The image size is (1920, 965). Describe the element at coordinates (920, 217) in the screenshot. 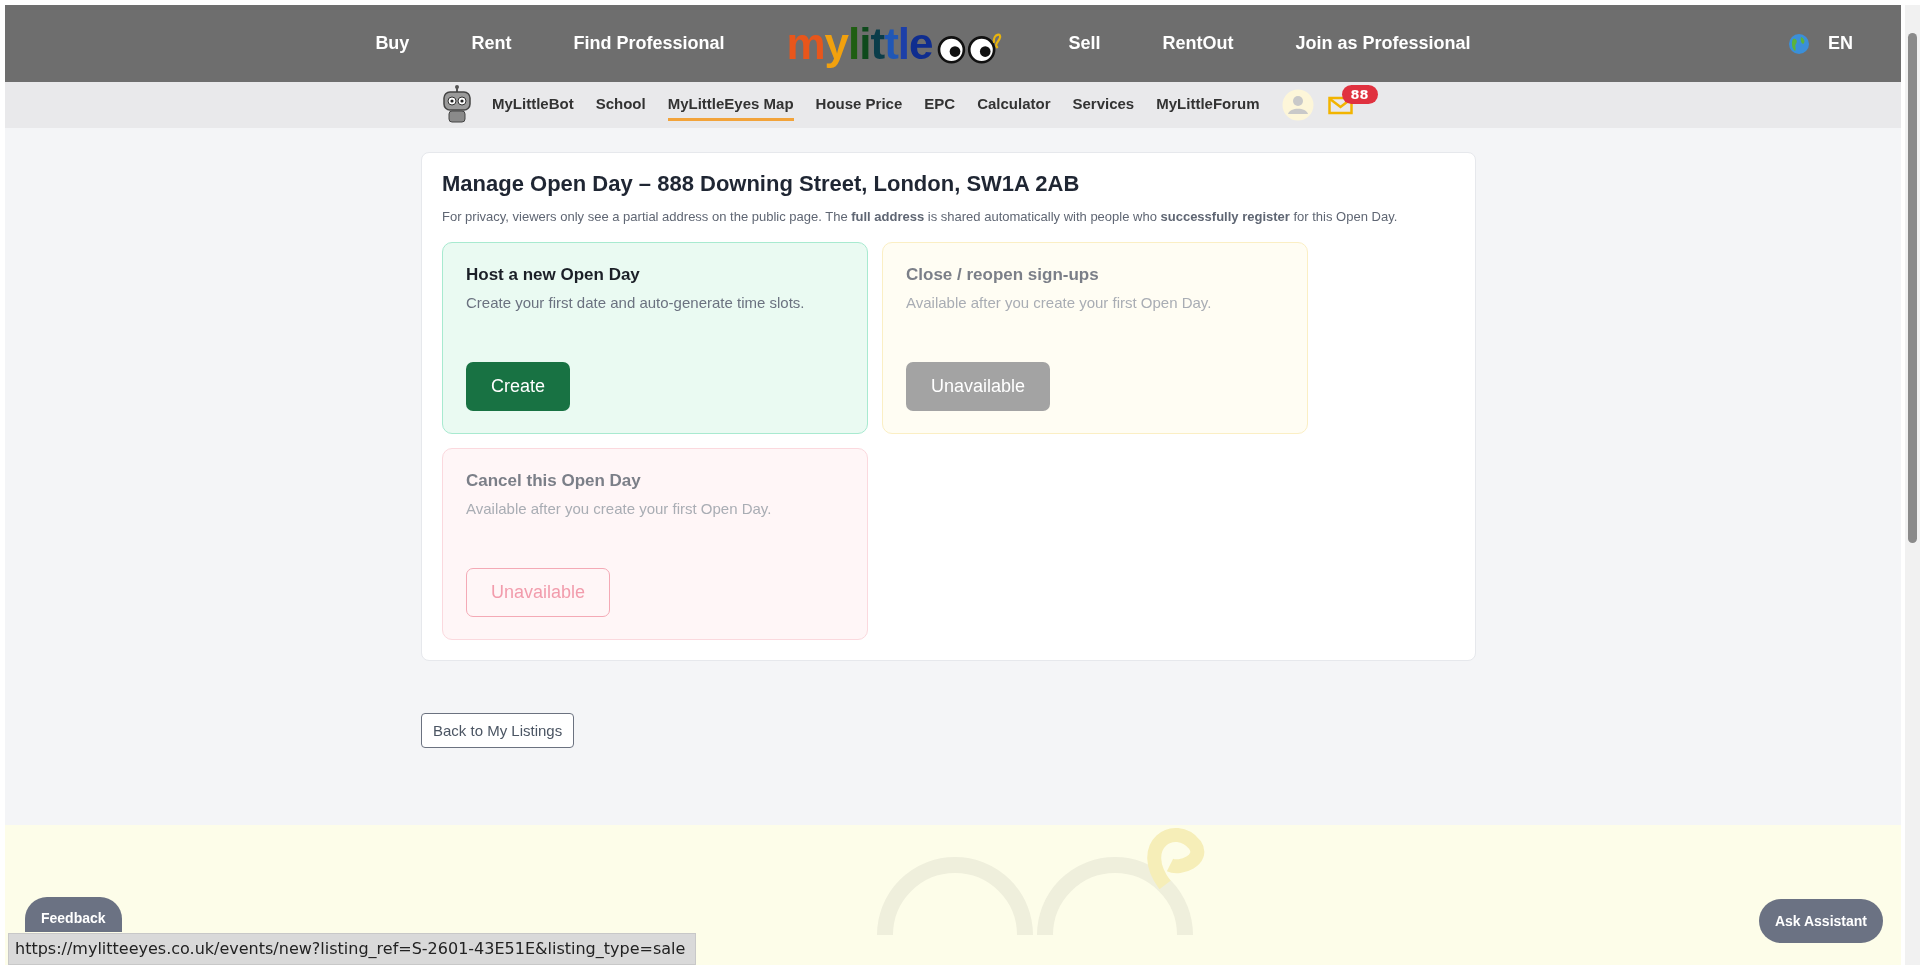

I see `privacy-note: For privacy, viewers only see a partial address on the public page. The full address is shared automatically with people who successfully register for this Open Day.` at that location.